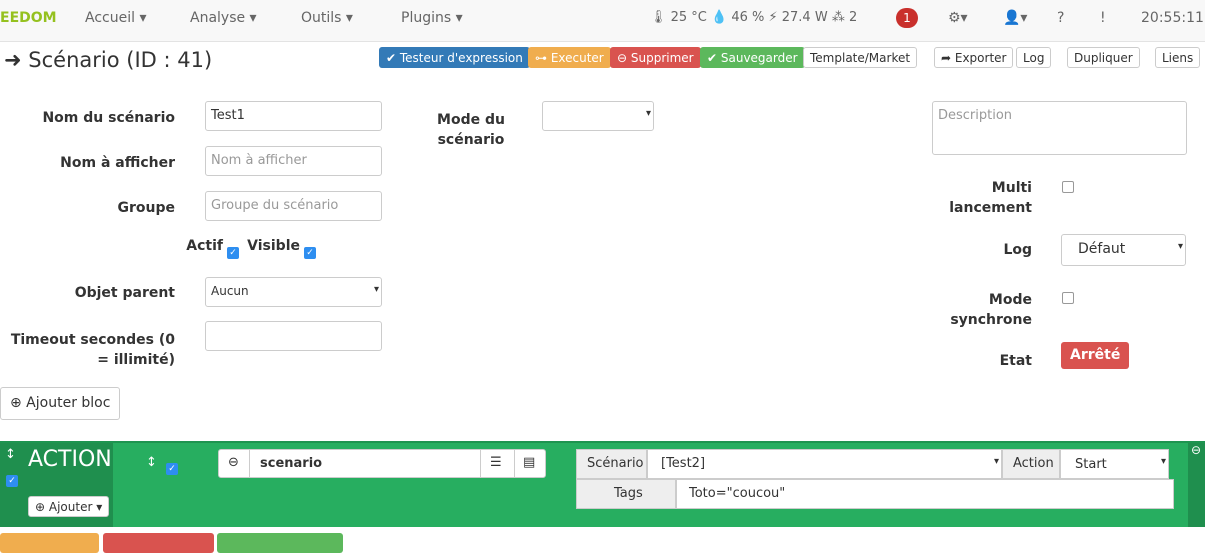 This screenshot has width=1205, height=553. What do you see at coordinates (16, 60) in the screenshot?
I see `back-icon: ➜` at bounding box center [16, 60].